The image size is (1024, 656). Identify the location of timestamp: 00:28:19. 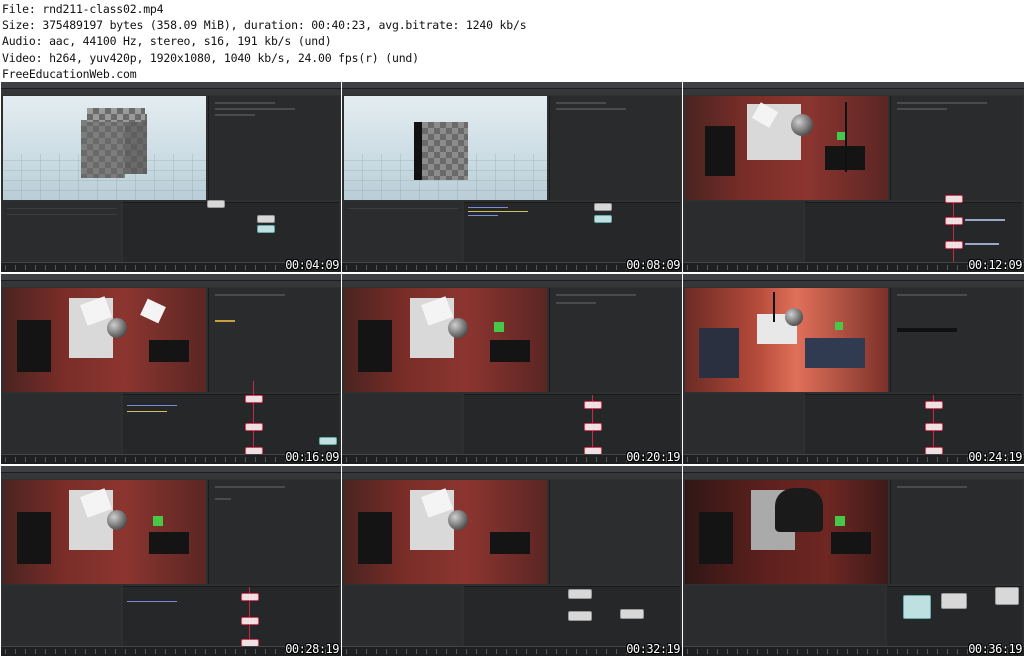
(312, 649).